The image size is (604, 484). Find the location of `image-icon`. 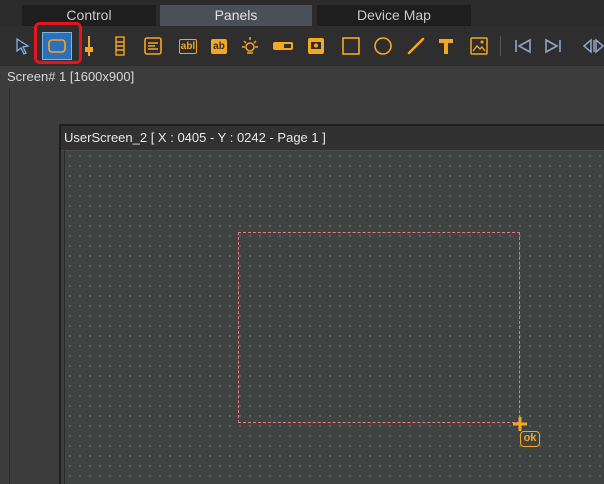

image-icon is located at coordinates (479, 46).